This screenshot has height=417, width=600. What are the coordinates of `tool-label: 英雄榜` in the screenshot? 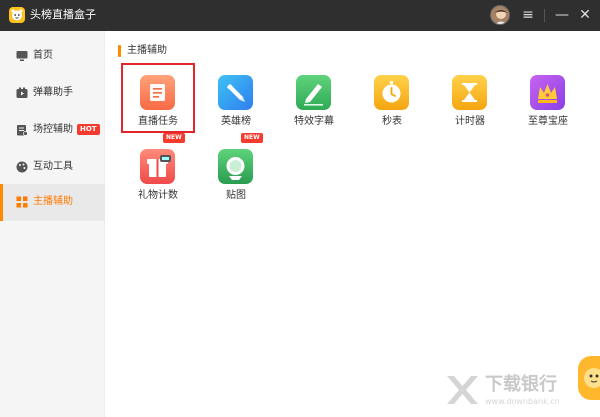 It's located at (236, 121).